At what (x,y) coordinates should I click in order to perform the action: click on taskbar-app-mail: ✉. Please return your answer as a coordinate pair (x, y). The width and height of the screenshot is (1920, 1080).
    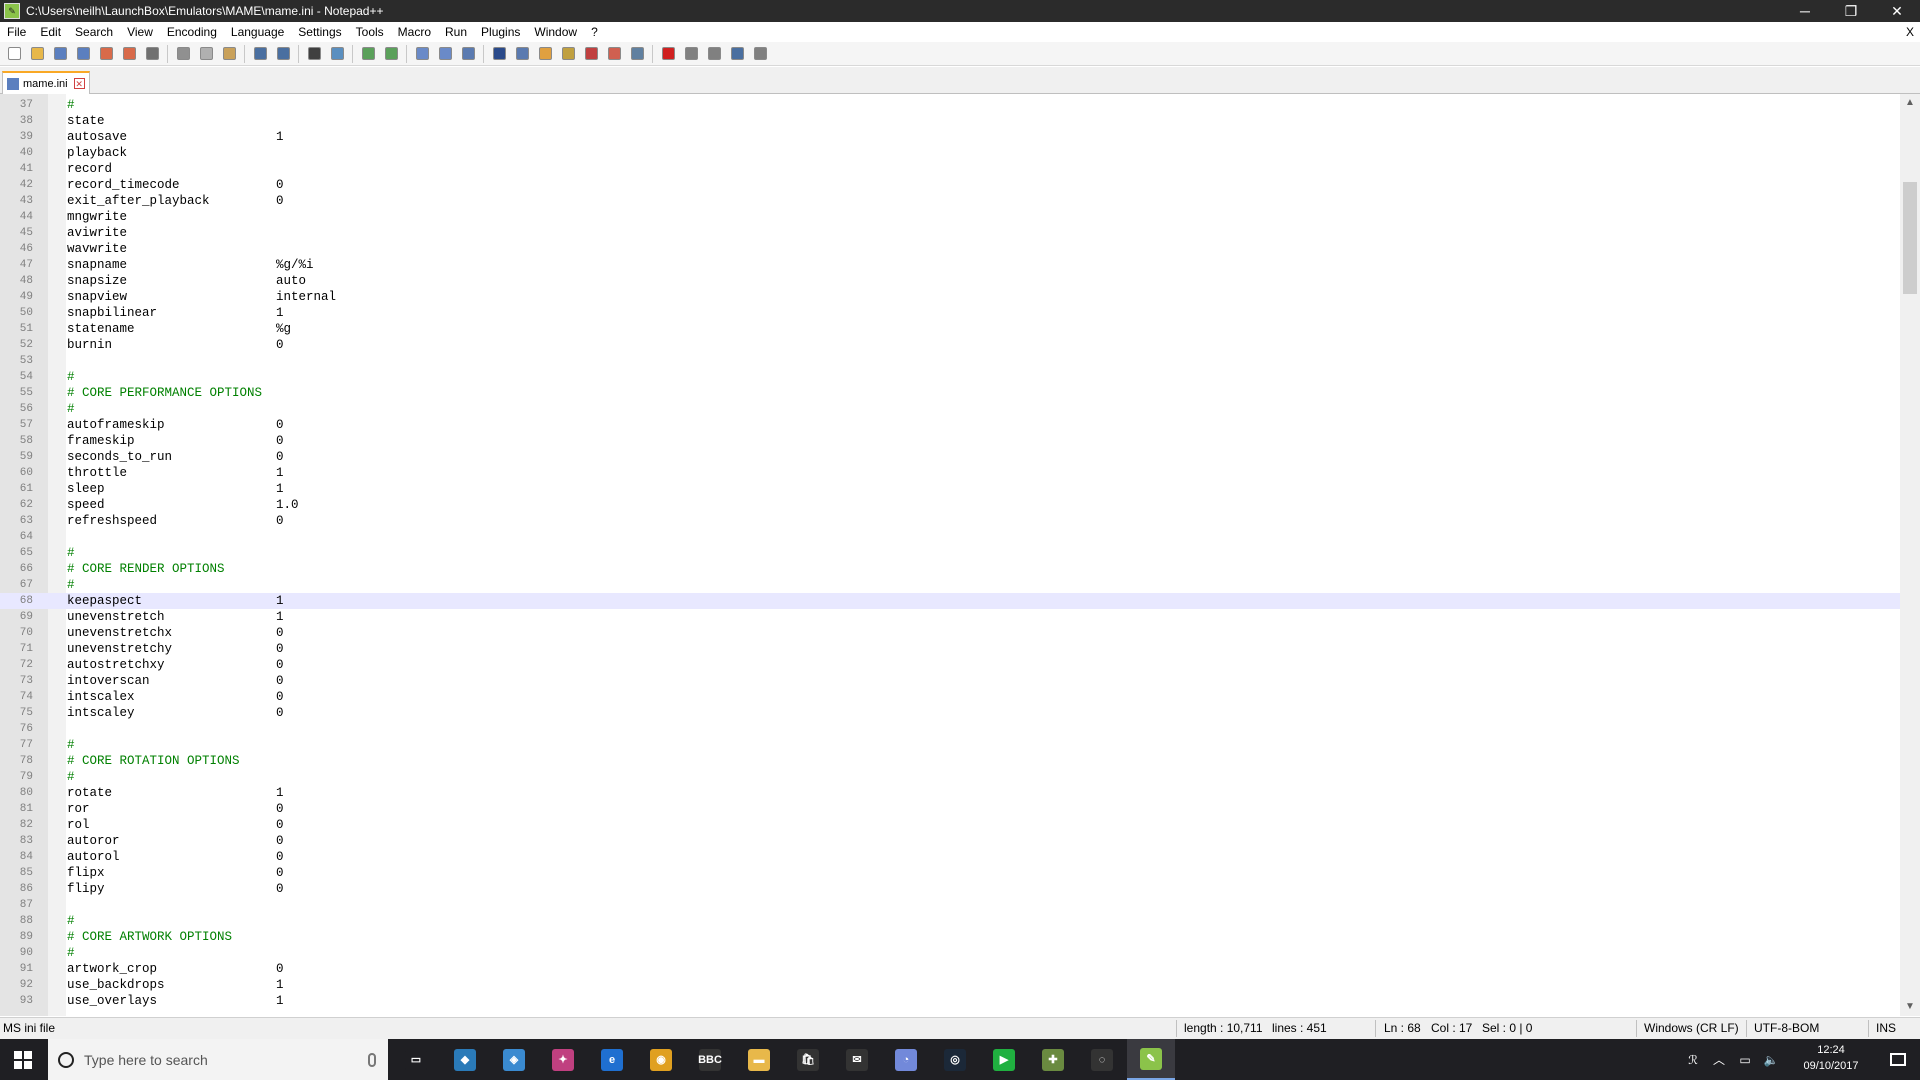
    Looking at the image, I should click on (857, 1059).